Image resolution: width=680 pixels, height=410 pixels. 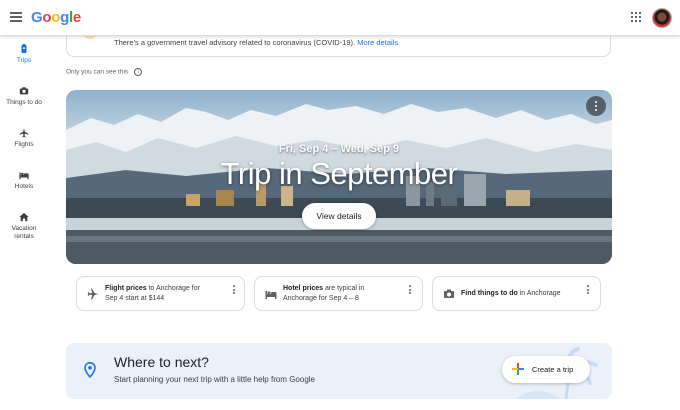 I want to click on card-text: to Anchorage for, so click(x=173, y=288).